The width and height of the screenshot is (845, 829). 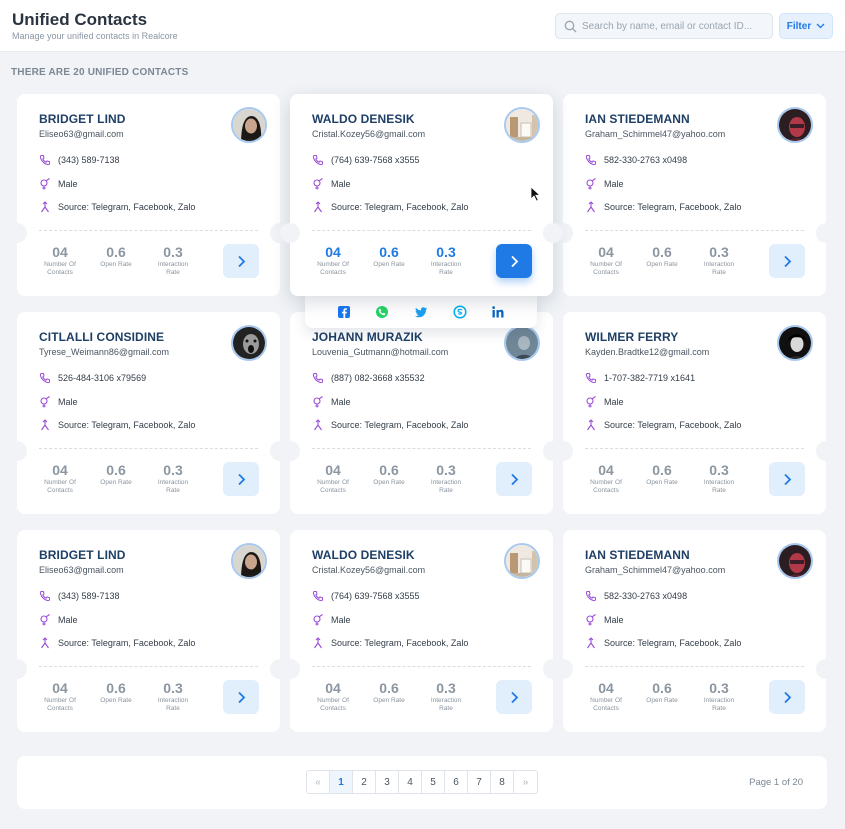 I want to click on phone-text: 582-330-2763 x0498, so click(x=646, y=160).